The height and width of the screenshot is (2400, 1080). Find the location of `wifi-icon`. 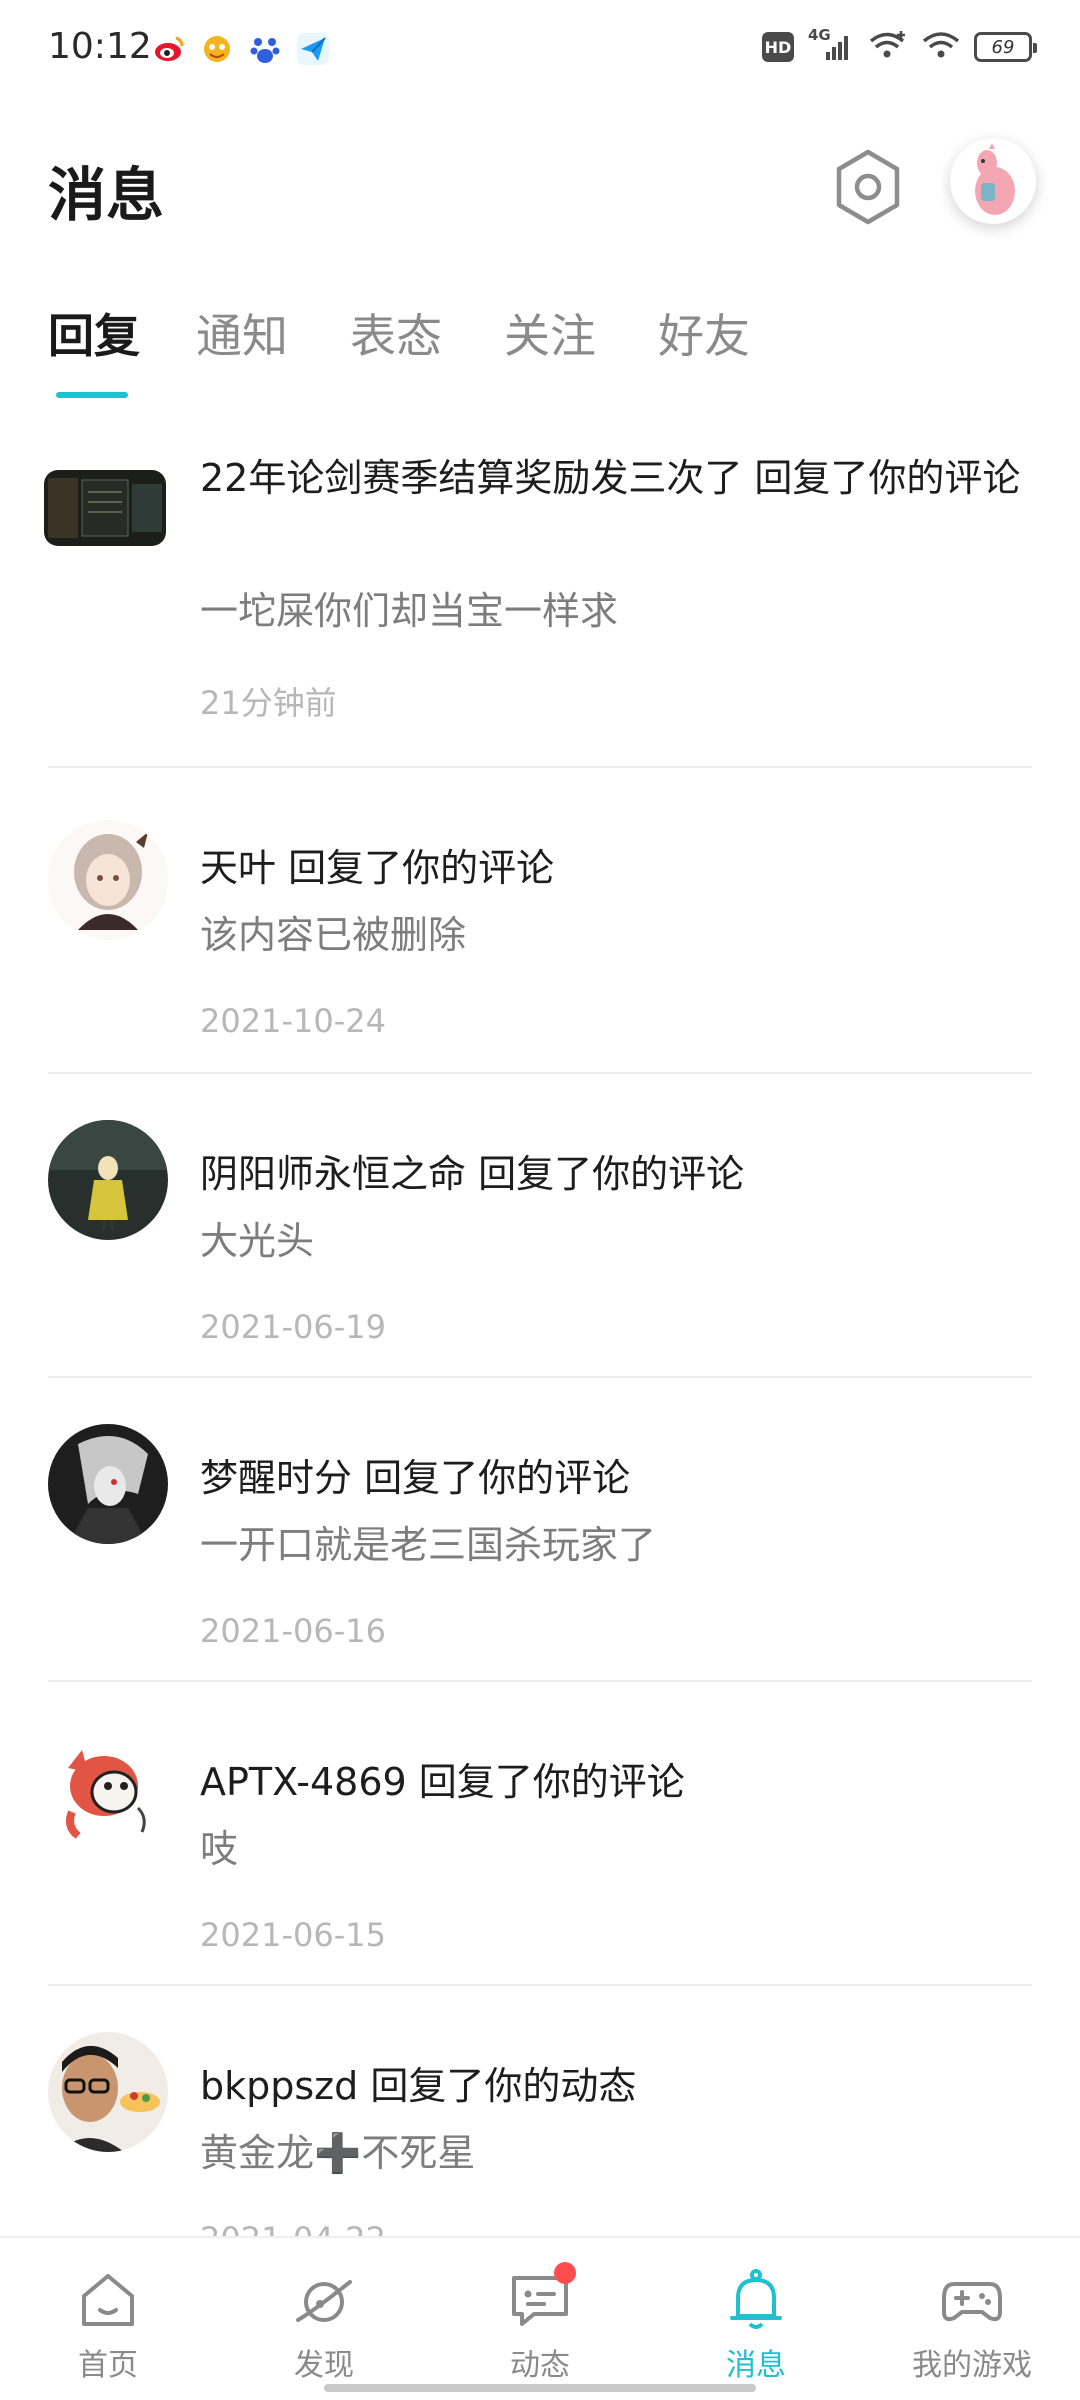

wifi-icon is located at coordinates (941, 47).